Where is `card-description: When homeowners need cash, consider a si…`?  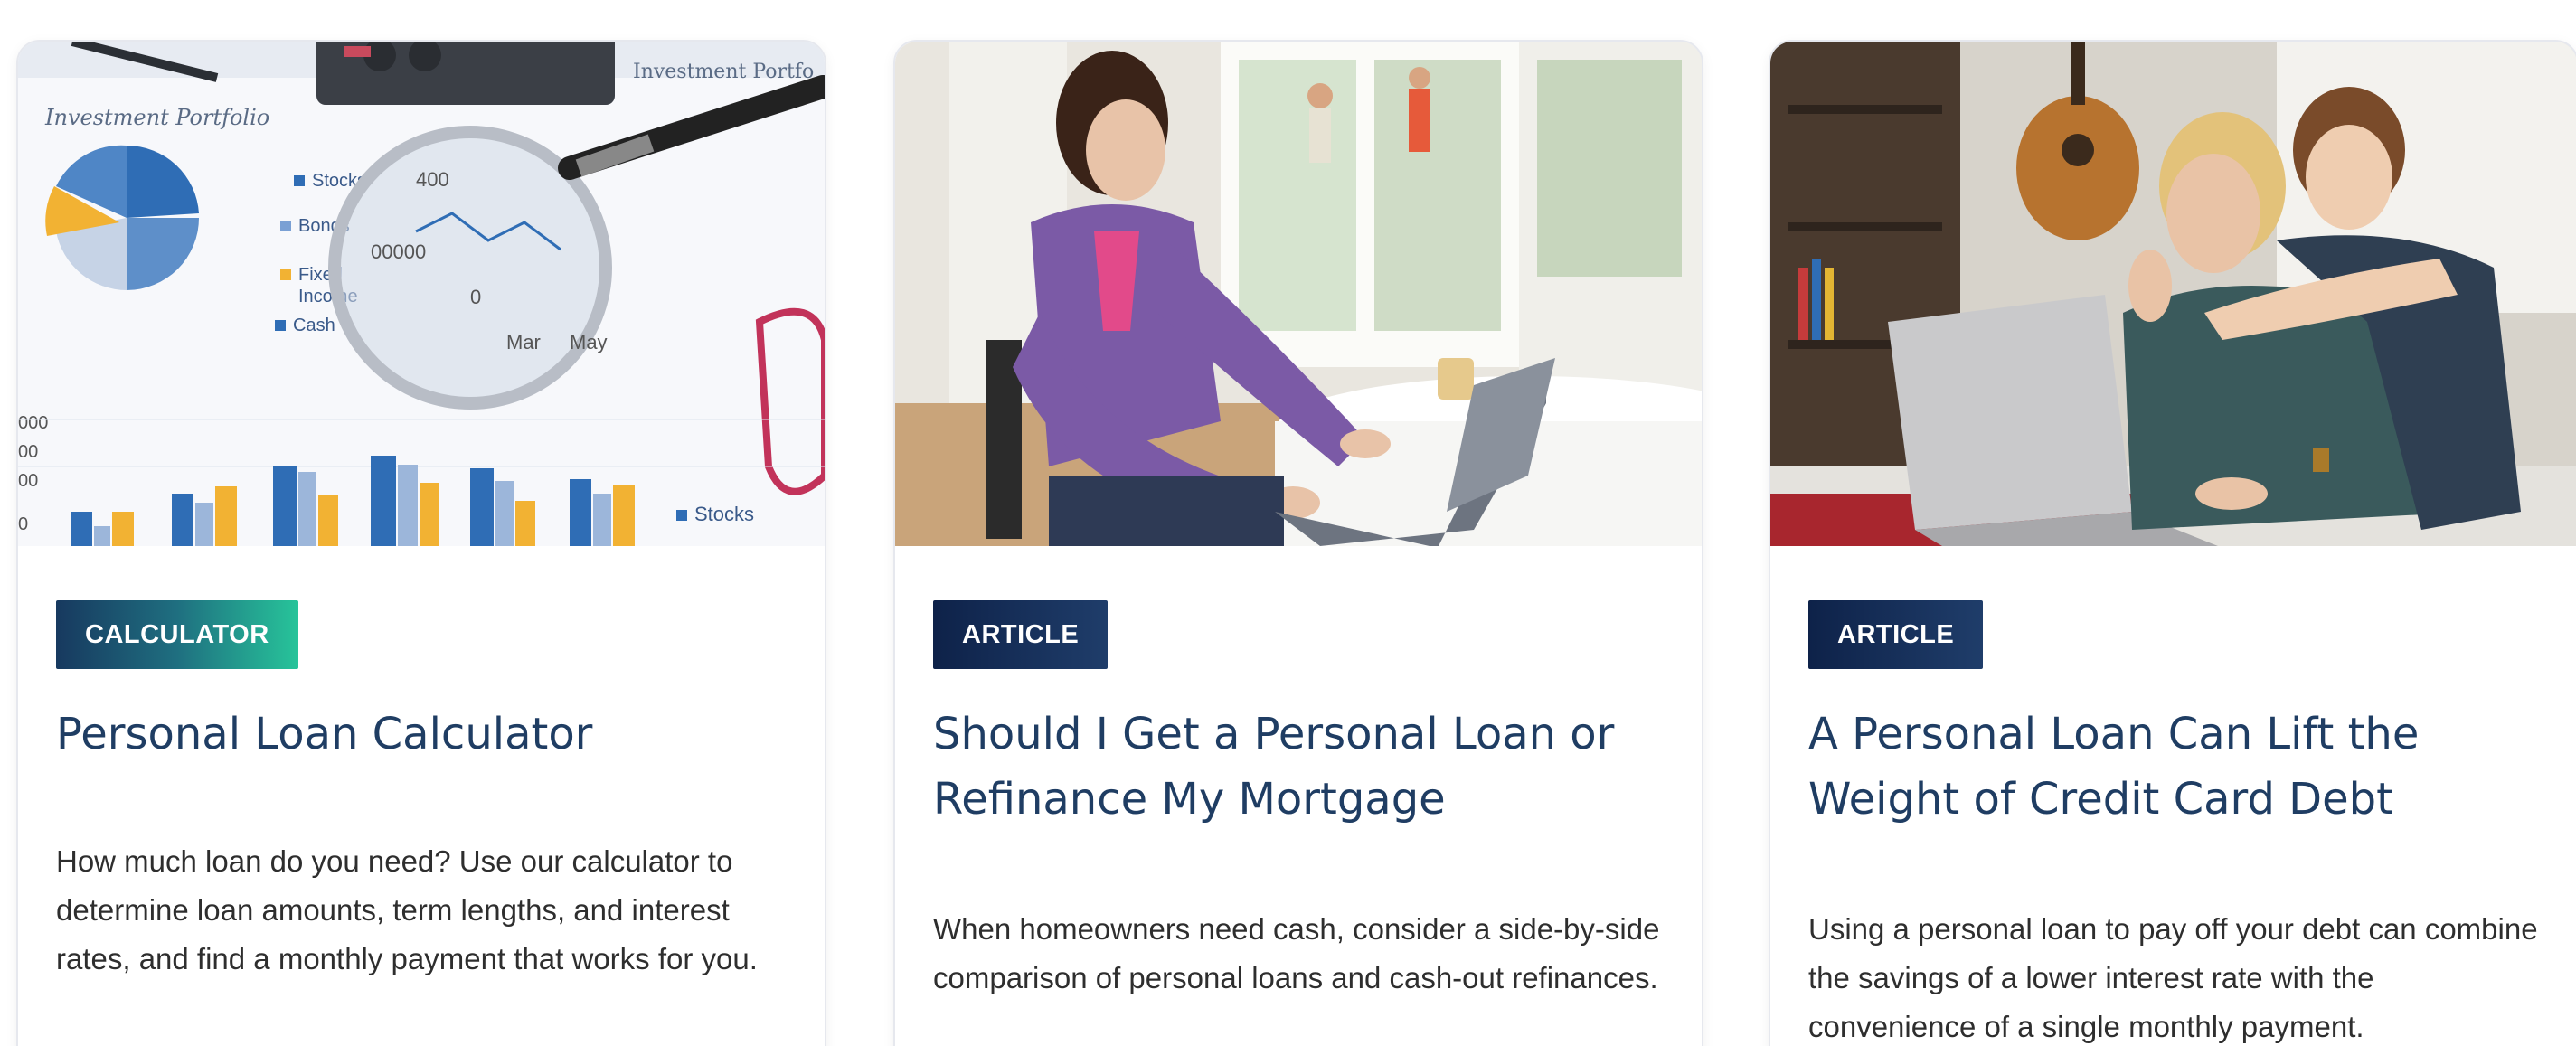 card-description: When homeowners need cash, consider a si… is located at coordinates (1296, 953).